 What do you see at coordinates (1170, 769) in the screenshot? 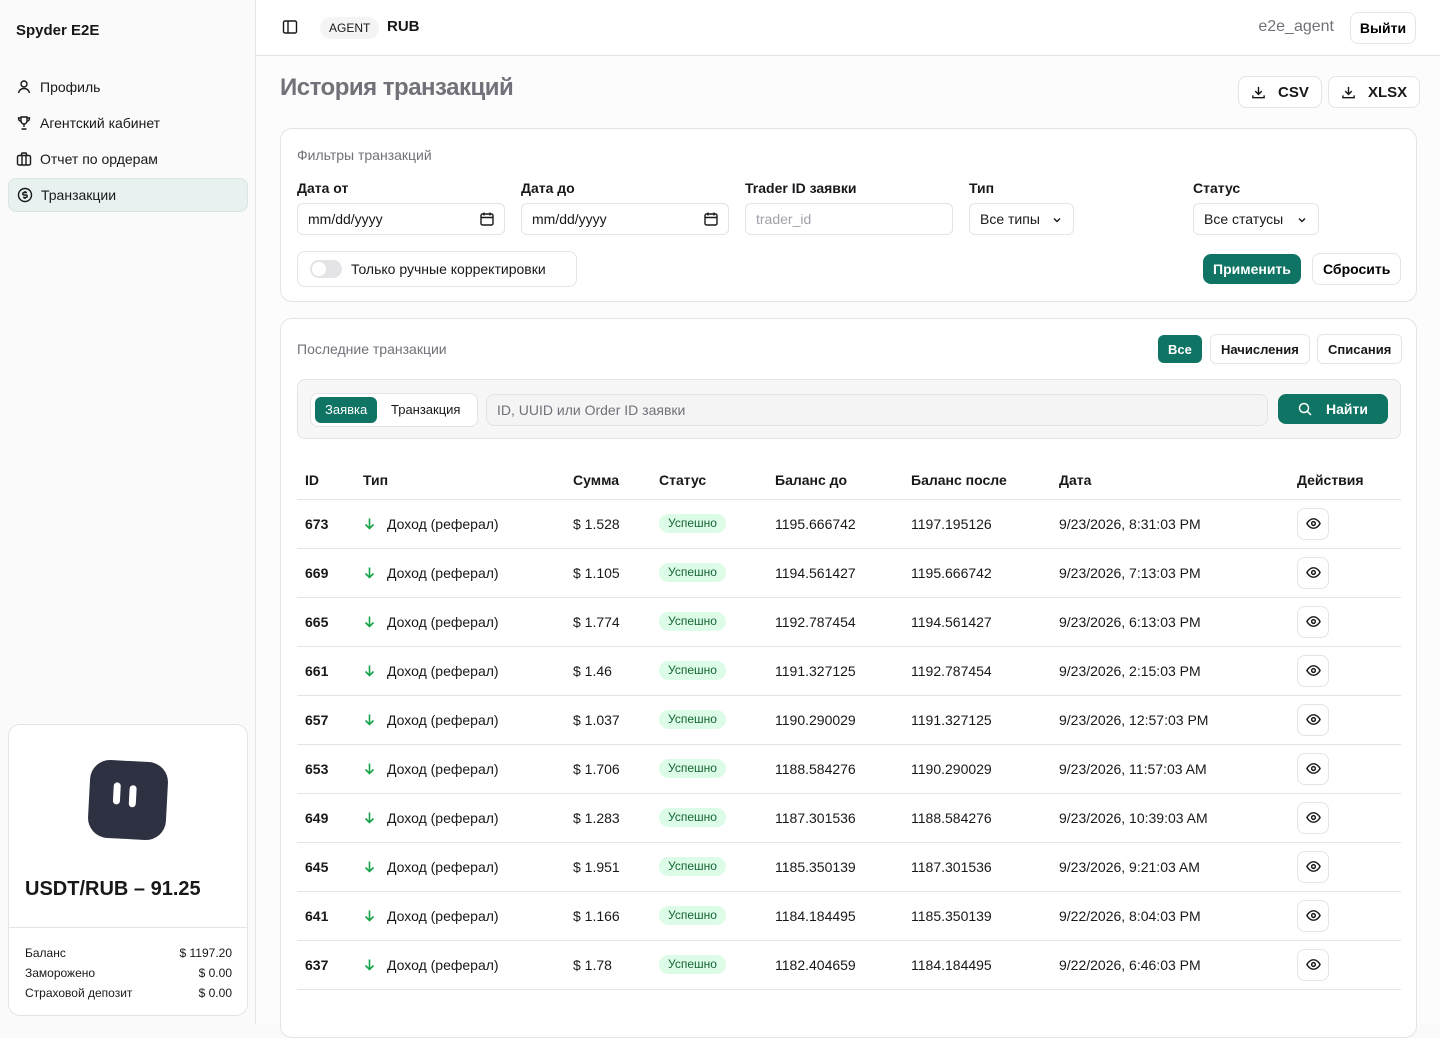
I see `cell-date: 9/23/2026, 11:57:03 AM` at bounding box center [1170, 769].